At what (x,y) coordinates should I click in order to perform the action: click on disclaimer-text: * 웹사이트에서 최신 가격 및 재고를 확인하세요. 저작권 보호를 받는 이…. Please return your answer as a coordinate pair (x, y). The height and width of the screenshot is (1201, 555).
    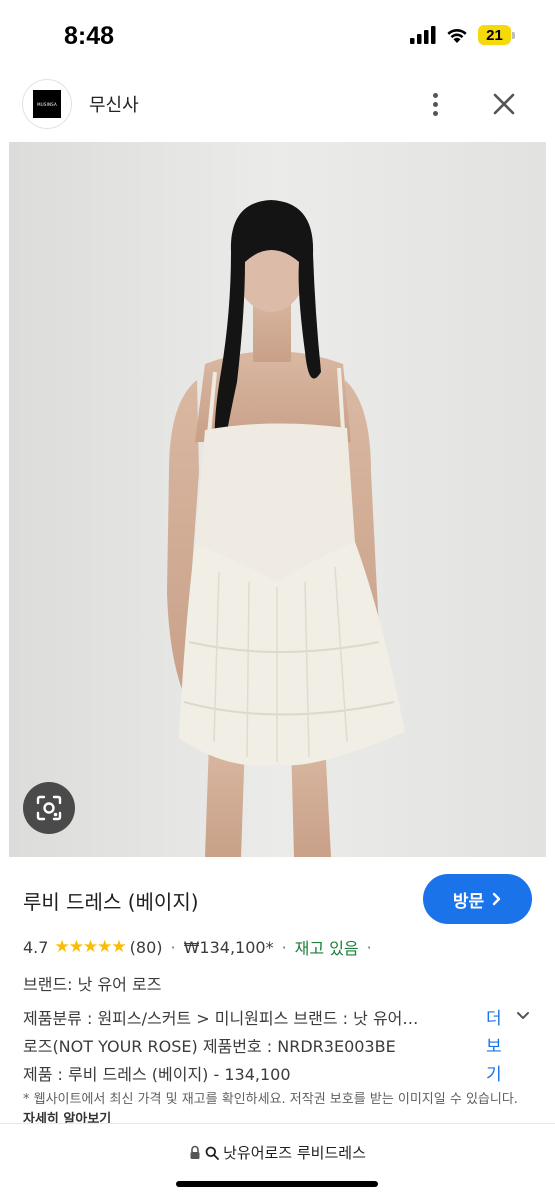
    Looking at the image, I should click on (270, 1099).